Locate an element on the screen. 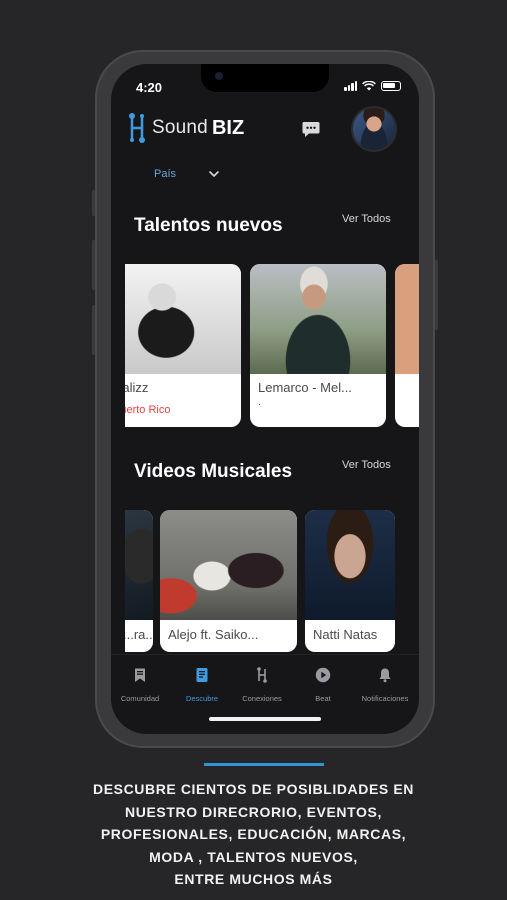 This screenshot has height=900, width=507. talents-see-all-link: Ver Todos is located at coordinates (366, 219).